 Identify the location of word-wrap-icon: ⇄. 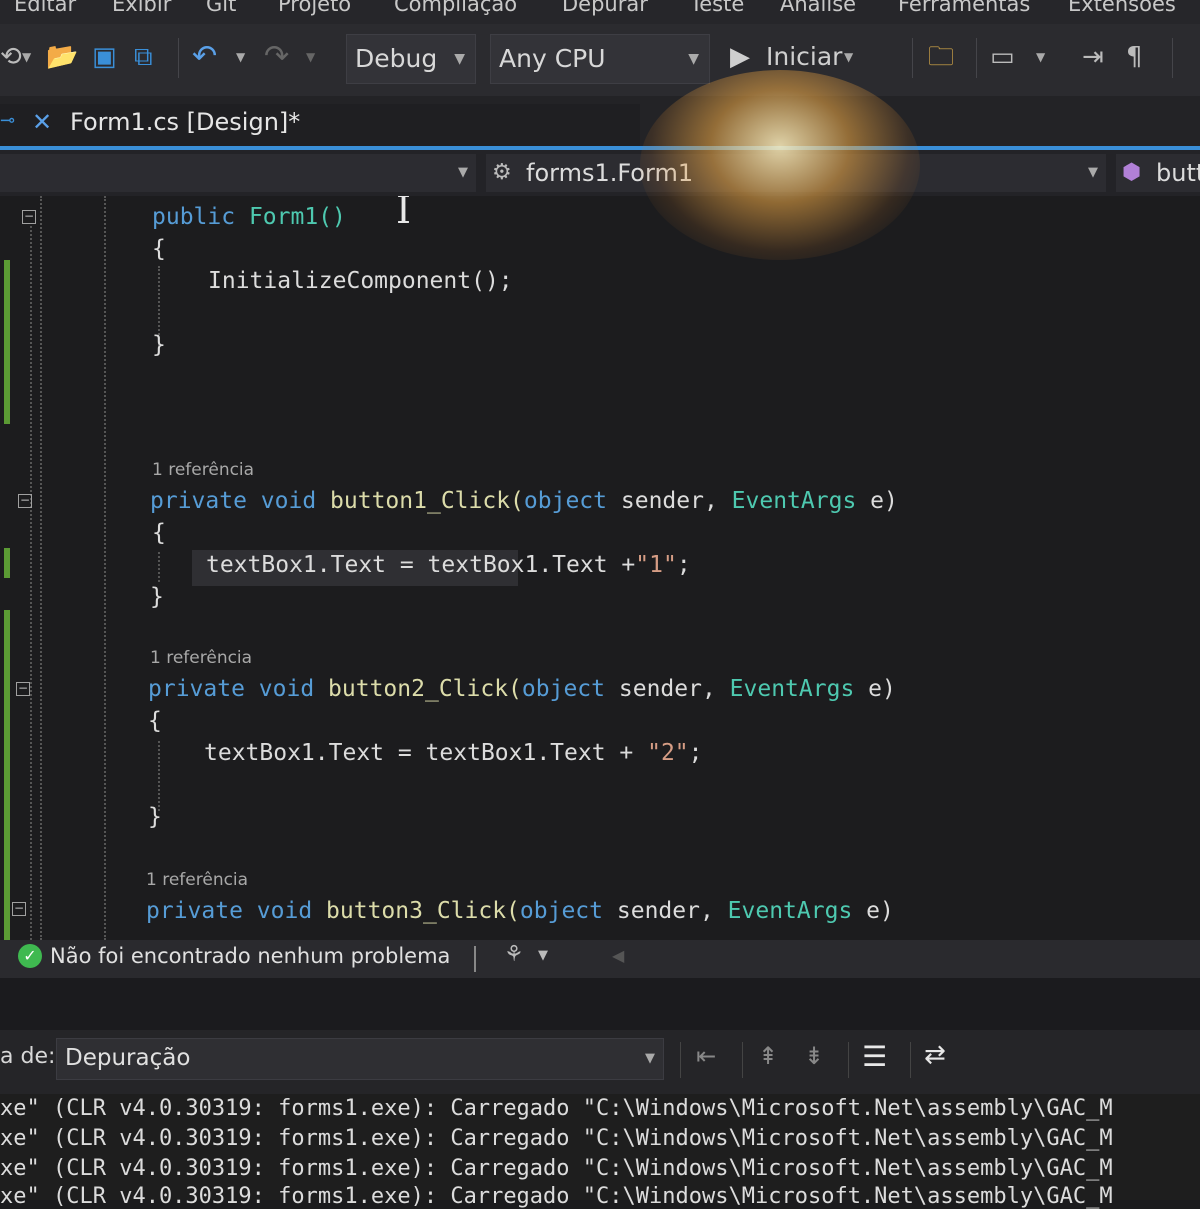
(935, 1055).